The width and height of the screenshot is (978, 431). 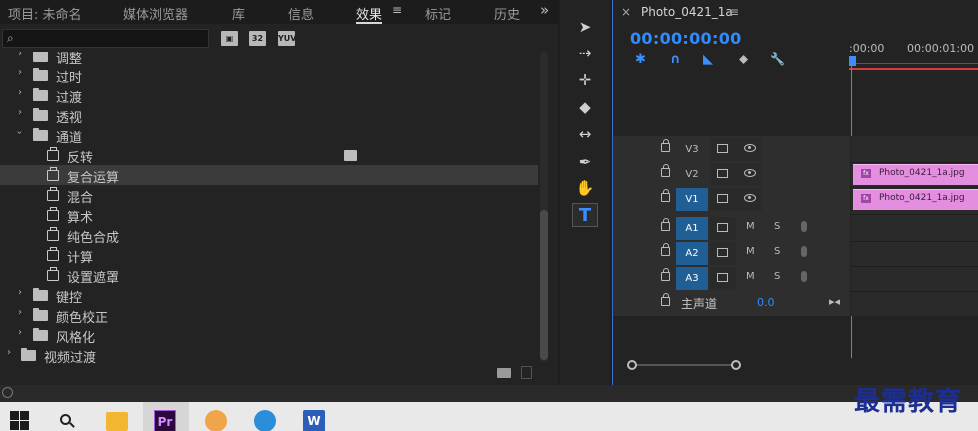 What do you see at coordinates (269, 335) in the screenshot?
I see `tree-folder-item: › 风格化` at bounding box center [269, 335].